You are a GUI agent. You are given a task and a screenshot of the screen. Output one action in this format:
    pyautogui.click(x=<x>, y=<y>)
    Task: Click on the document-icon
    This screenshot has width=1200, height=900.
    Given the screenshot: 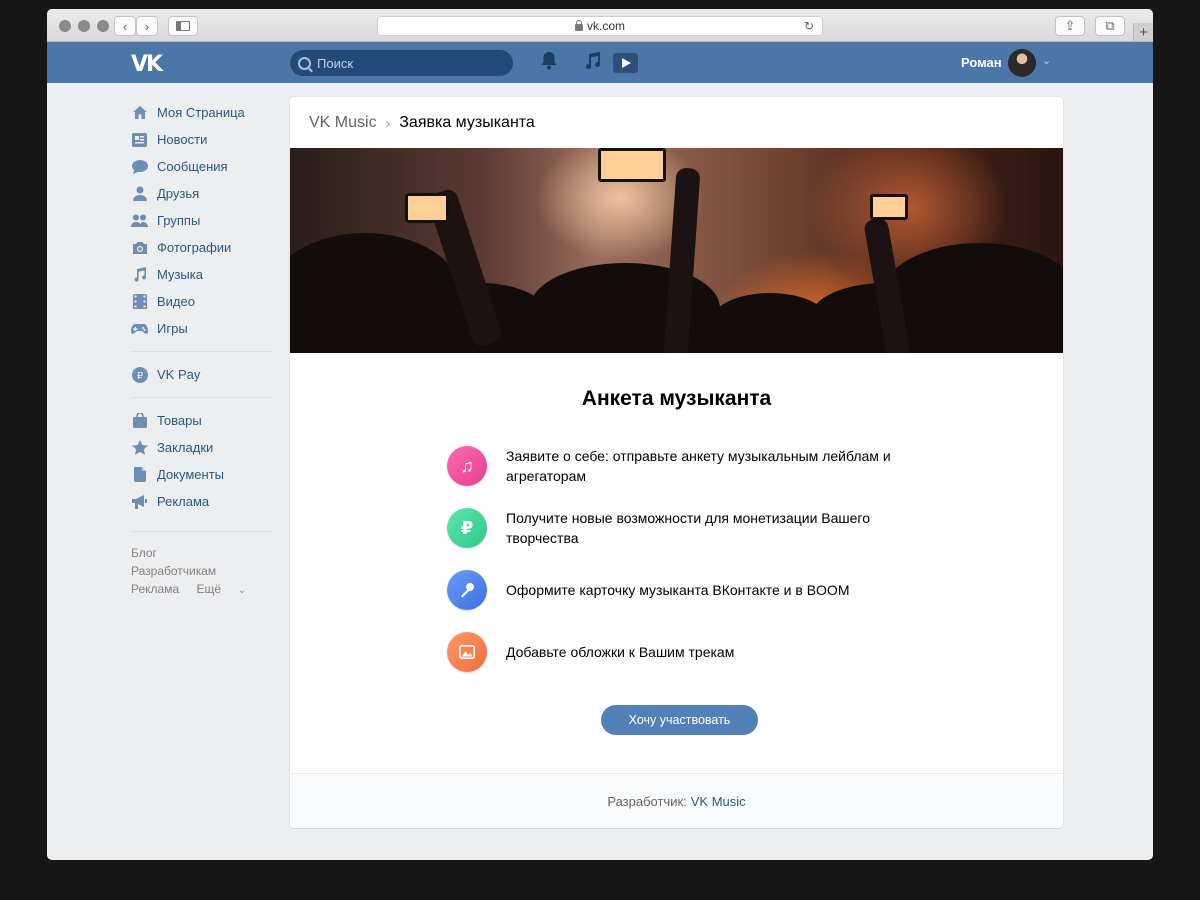 What is the action you would take?
    pyautogui.click(x=139, y=474)
    